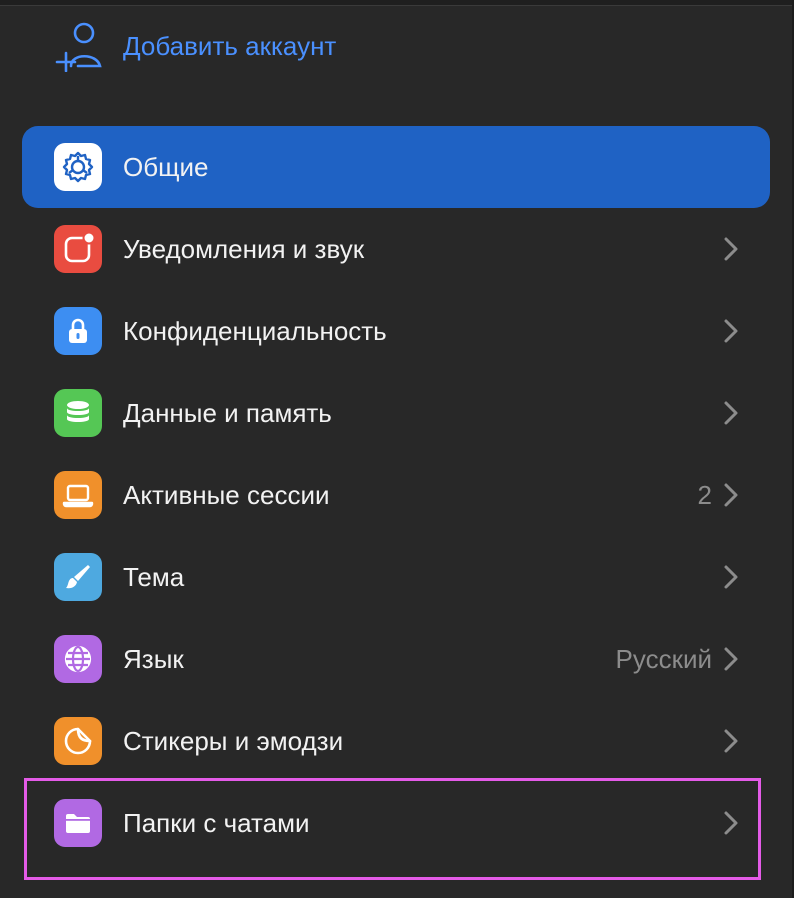 The image size is (794, 898). What do you see at coordinates (166, 167) in the screenshot?
I see `menu-item-label: Общие` at bounding box center [166, 167].